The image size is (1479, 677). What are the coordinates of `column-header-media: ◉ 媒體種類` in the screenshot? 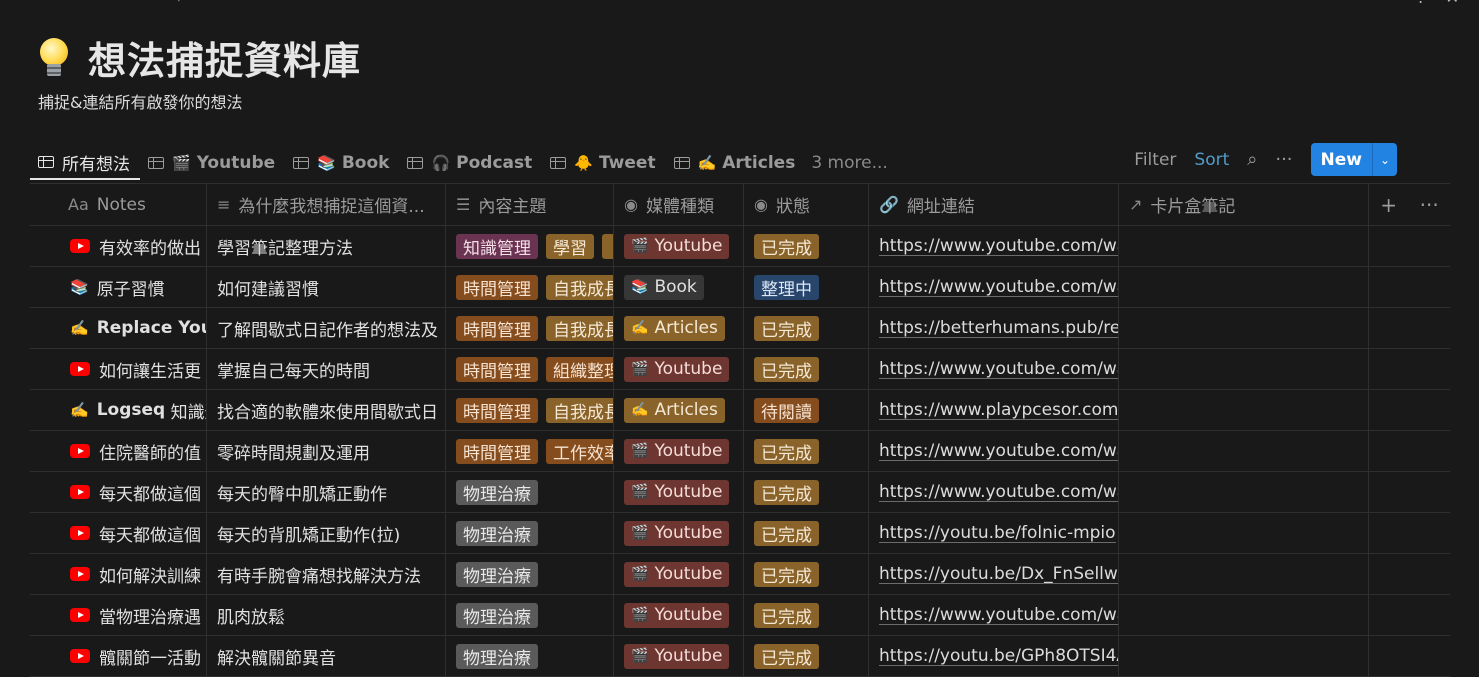 It's located at (679, 204).